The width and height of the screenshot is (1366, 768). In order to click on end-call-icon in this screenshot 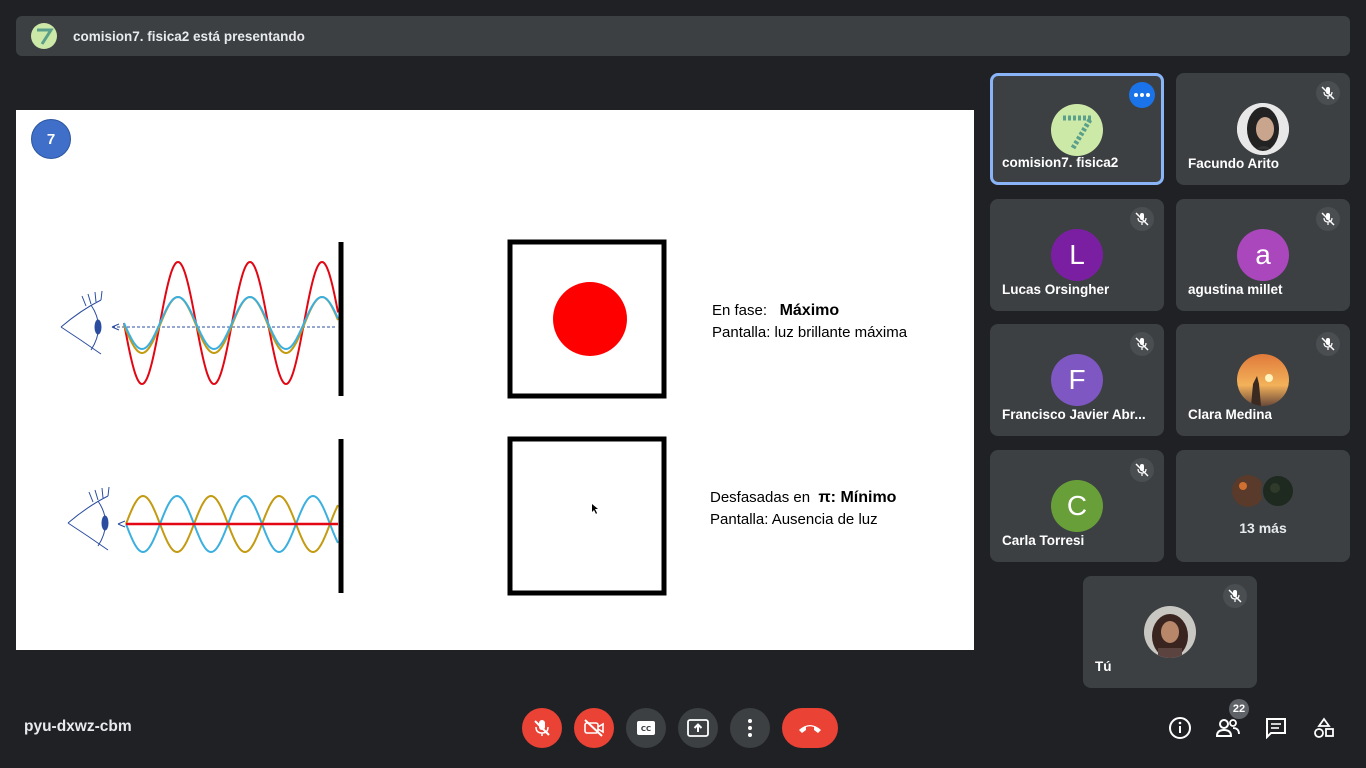, I will do `click(810, 729)`.